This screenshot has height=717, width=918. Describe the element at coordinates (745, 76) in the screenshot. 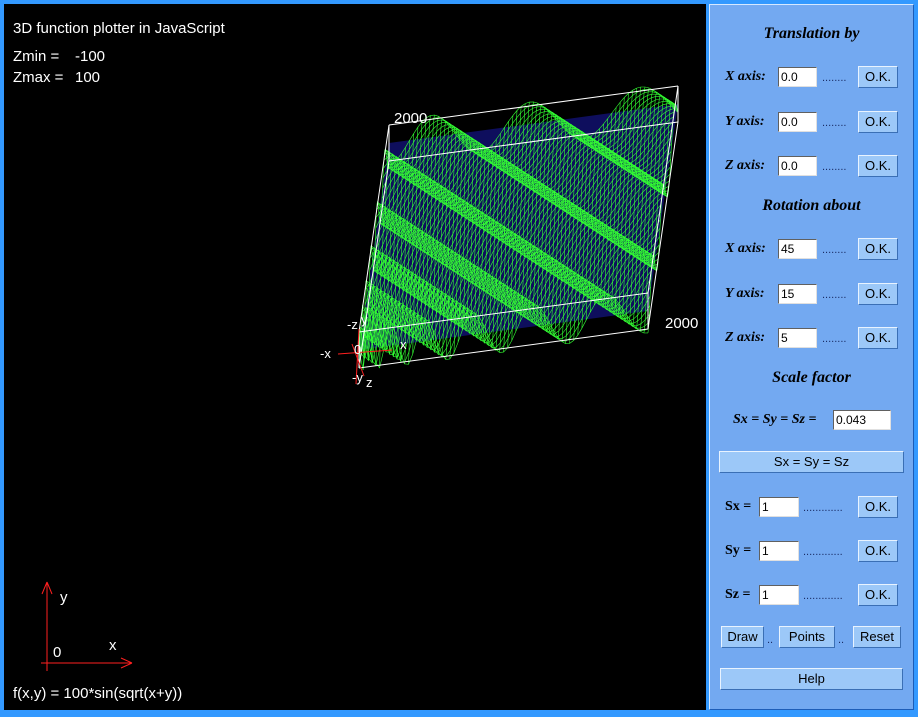

I see `translation-x-label: X axis:` at that location.